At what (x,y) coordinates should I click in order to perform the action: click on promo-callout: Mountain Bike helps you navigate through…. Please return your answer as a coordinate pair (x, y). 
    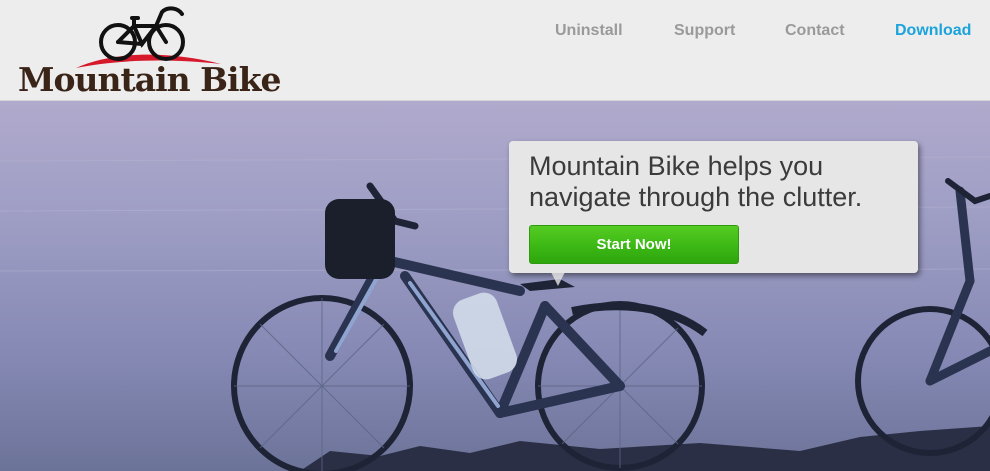
    Looking at the image, I should click on (713, 207).